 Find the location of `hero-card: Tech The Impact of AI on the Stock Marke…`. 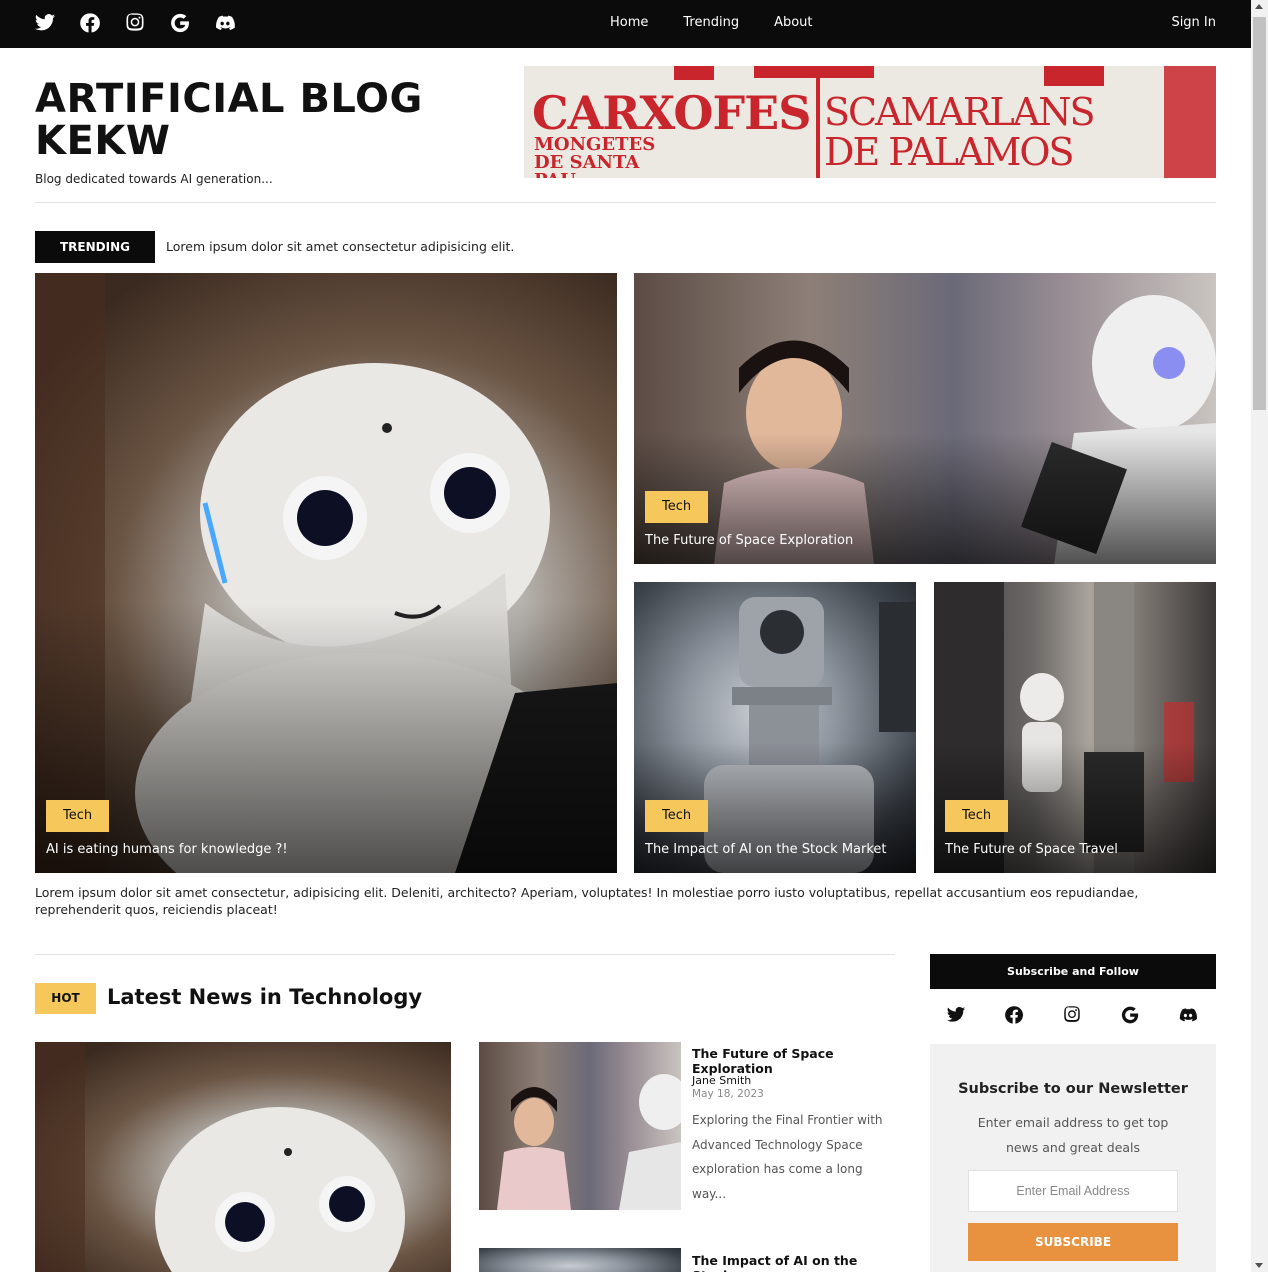

hero-card: Tech The Impact of AI on the Stock Marke… is located at coordinates (775, 727).